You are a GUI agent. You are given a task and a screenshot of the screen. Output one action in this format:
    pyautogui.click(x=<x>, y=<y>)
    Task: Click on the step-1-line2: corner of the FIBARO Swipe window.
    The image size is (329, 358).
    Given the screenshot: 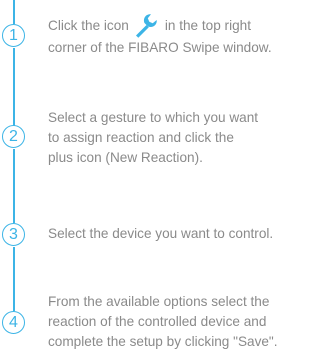 What is the action you would take?
    pyautogui.click(x=160, y=47)
    